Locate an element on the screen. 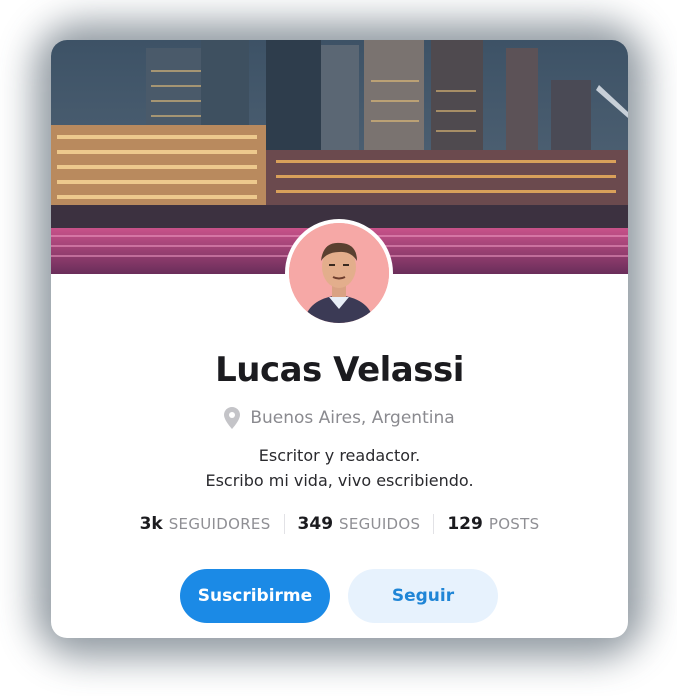 Image resolution: width=677 pixels, height=696 pixels. profile-location: Buenos Aires, Argentina is located at coordinates (339, 418).